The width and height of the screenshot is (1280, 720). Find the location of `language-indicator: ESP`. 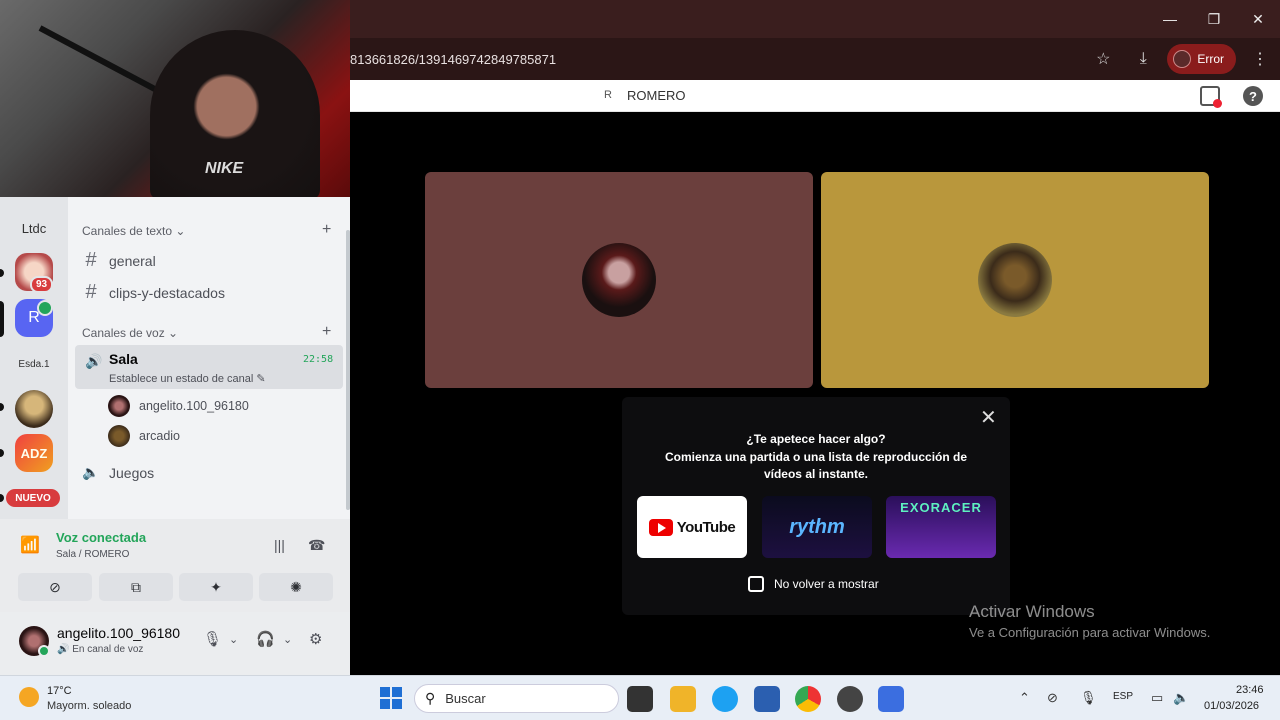

language-indicator: ESP is located at coordinates (1123, 696).